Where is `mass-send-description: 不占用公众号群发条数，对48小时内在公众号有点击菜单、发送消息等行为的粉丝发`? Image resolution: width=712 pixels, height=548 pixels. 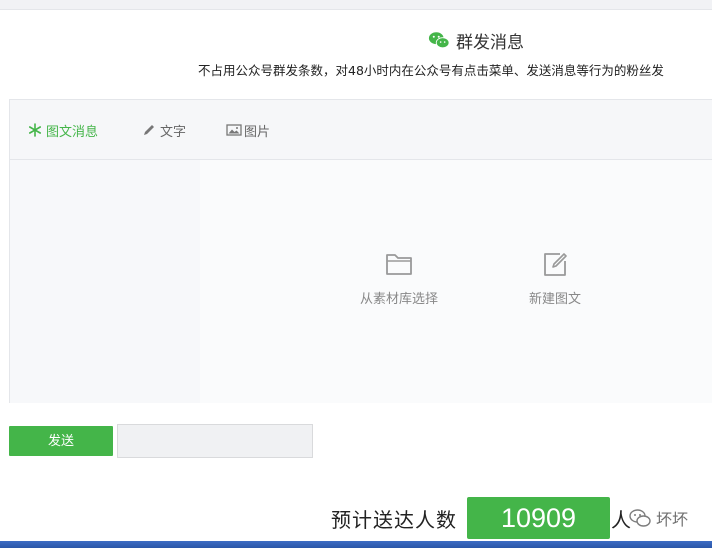
mass-send-description: 不占用公众号群发条数，对48小时内在公众号有点击菜单、发送消息等行为的粉丝发 is located at coordinates (431, 70).